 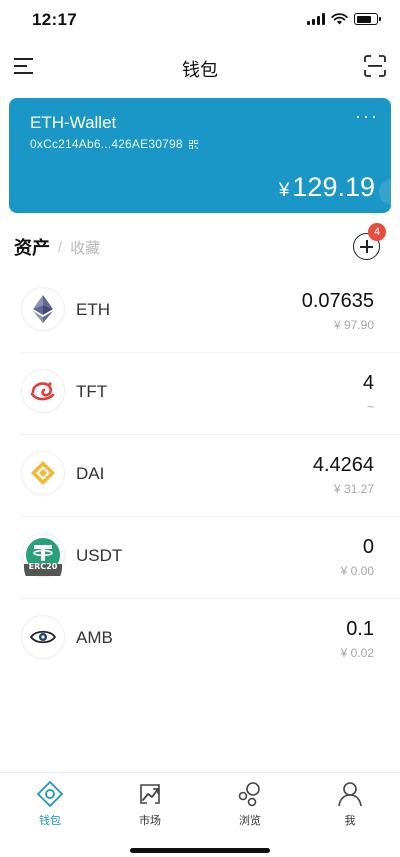 What do you see at coordinates (284, 190) in the screenshot?
I see `currency-symbol: ¥` at bounding box center [284, 190].